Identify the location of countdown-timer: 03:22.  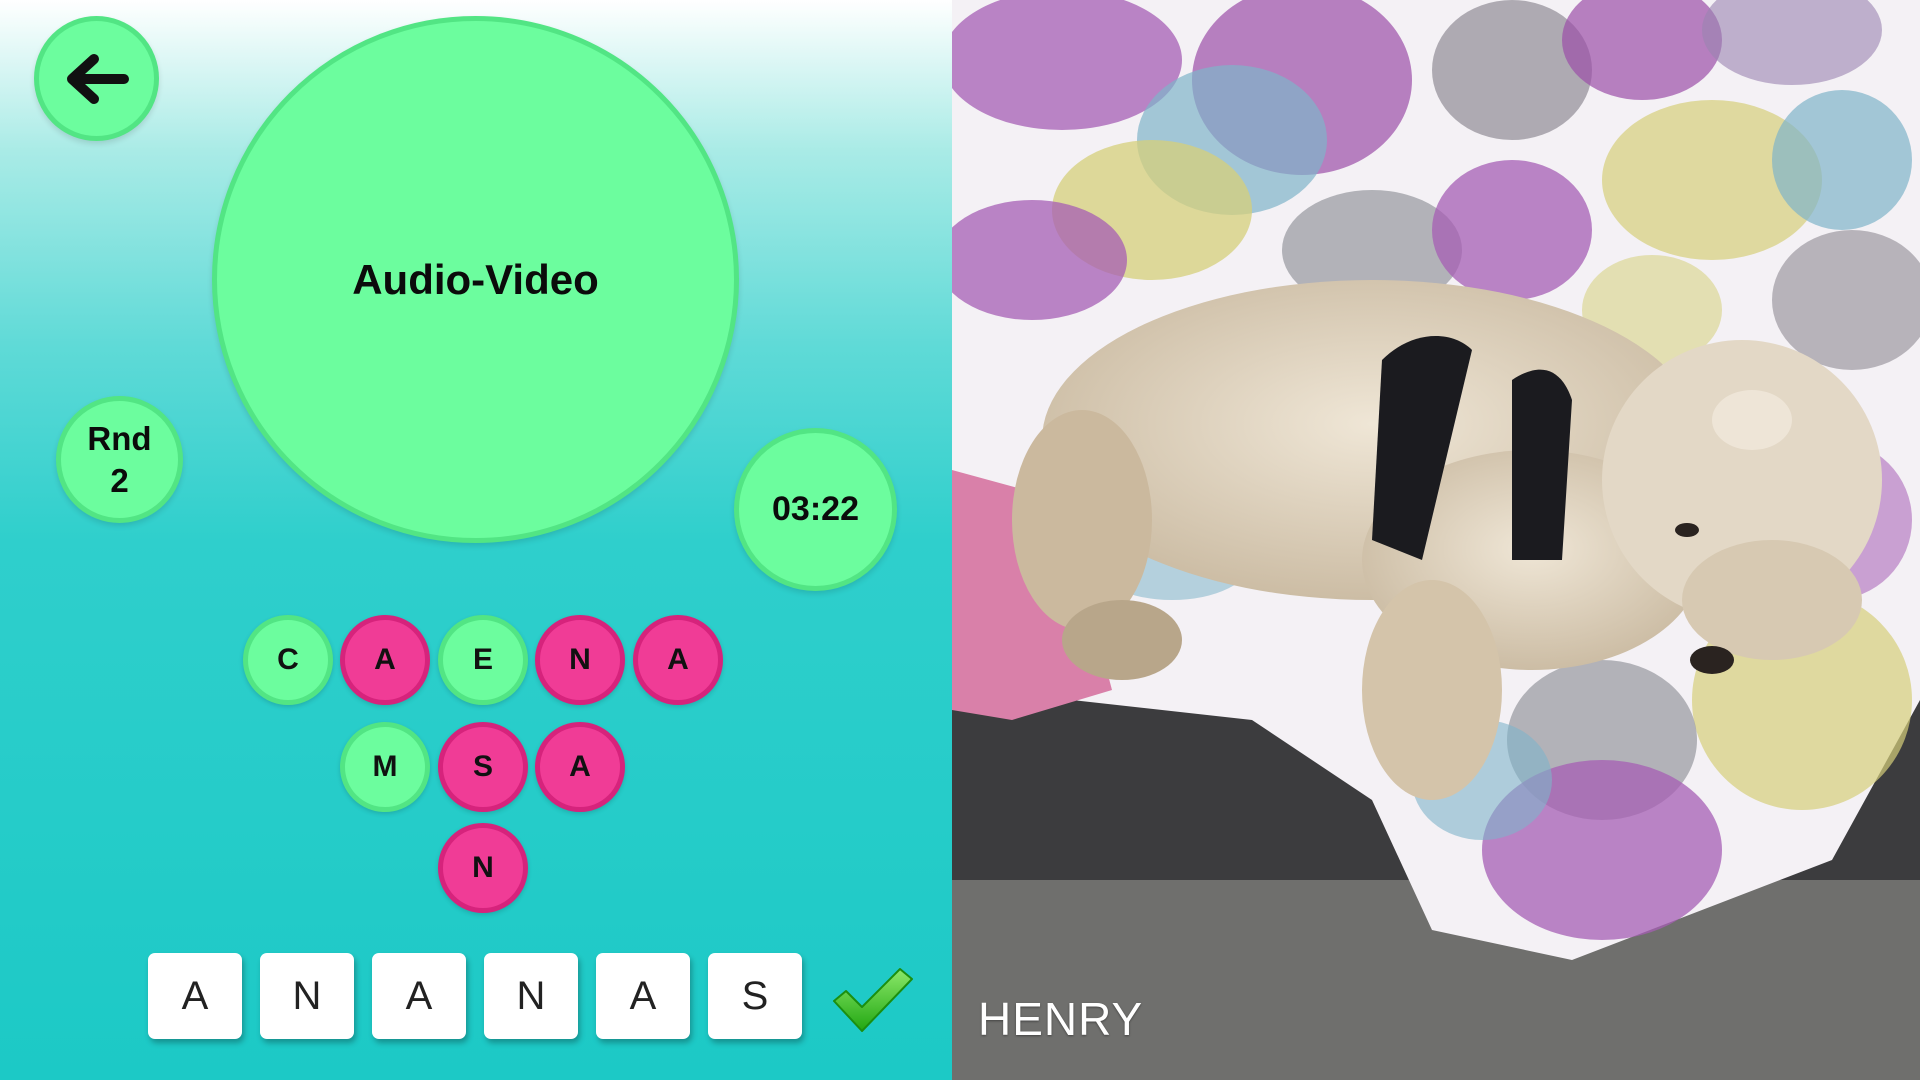
(815, 509).